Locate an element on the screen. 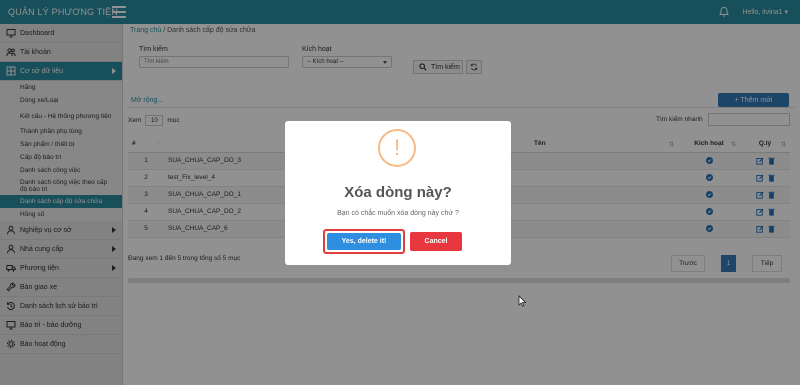  warning-icon: ! is located at coordinates (397, 148).